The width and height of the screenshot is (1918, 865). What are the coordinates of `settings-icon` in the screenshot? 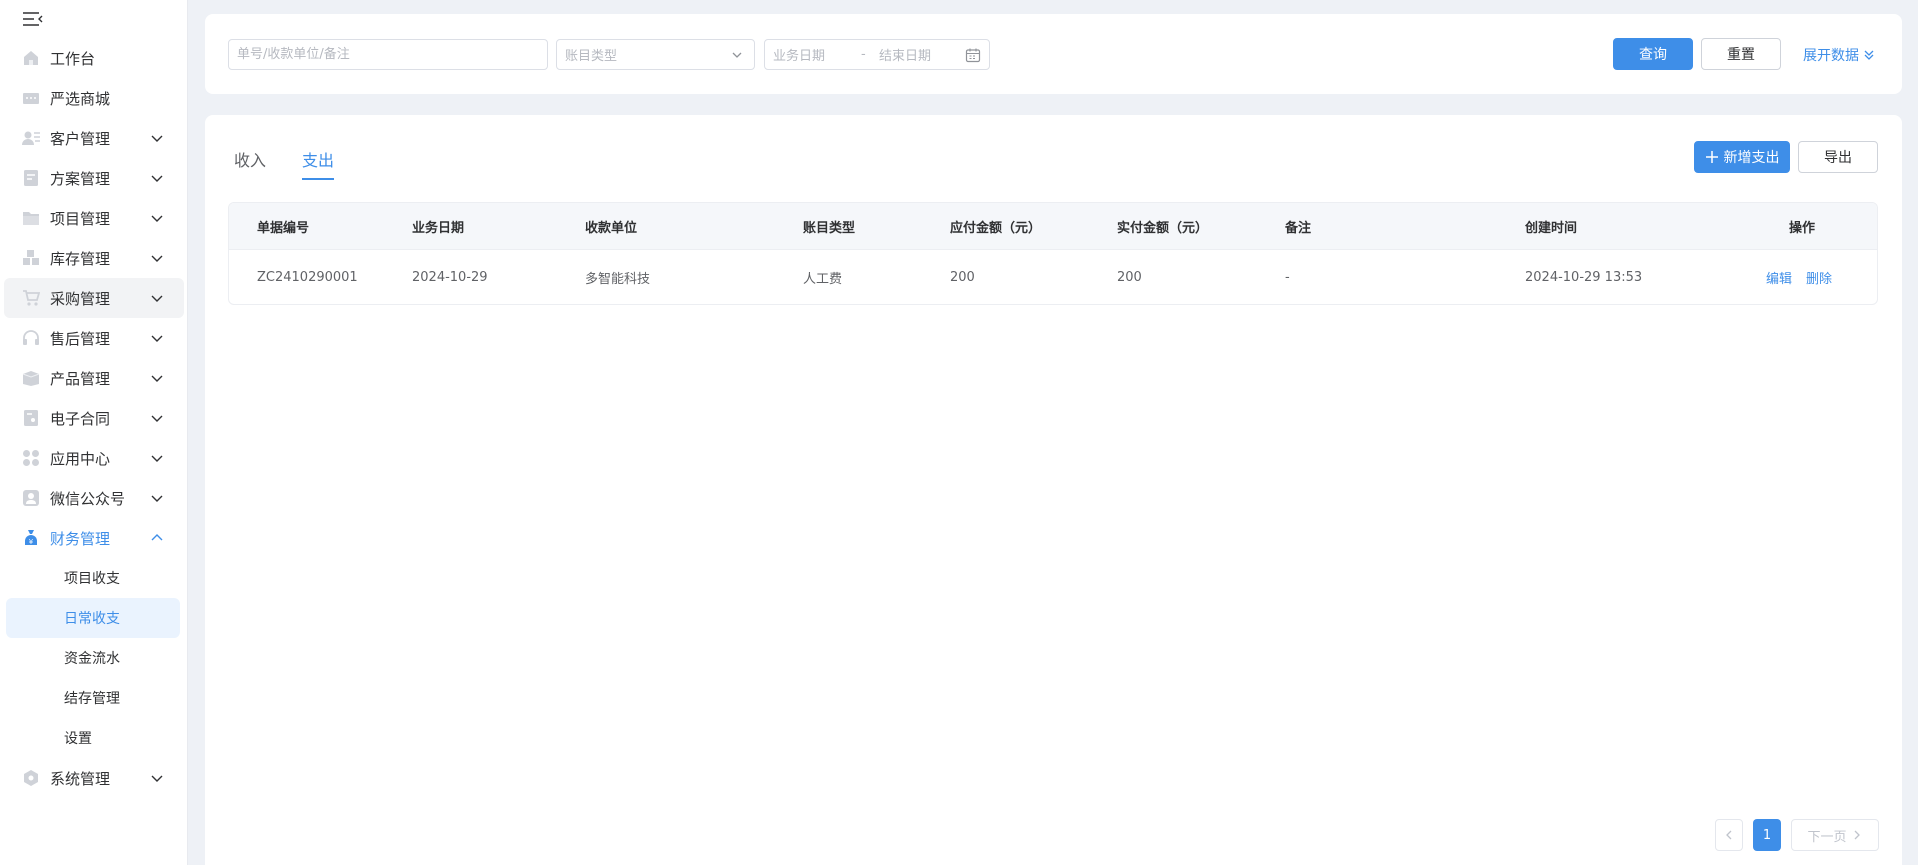 It's located at (31, 778).